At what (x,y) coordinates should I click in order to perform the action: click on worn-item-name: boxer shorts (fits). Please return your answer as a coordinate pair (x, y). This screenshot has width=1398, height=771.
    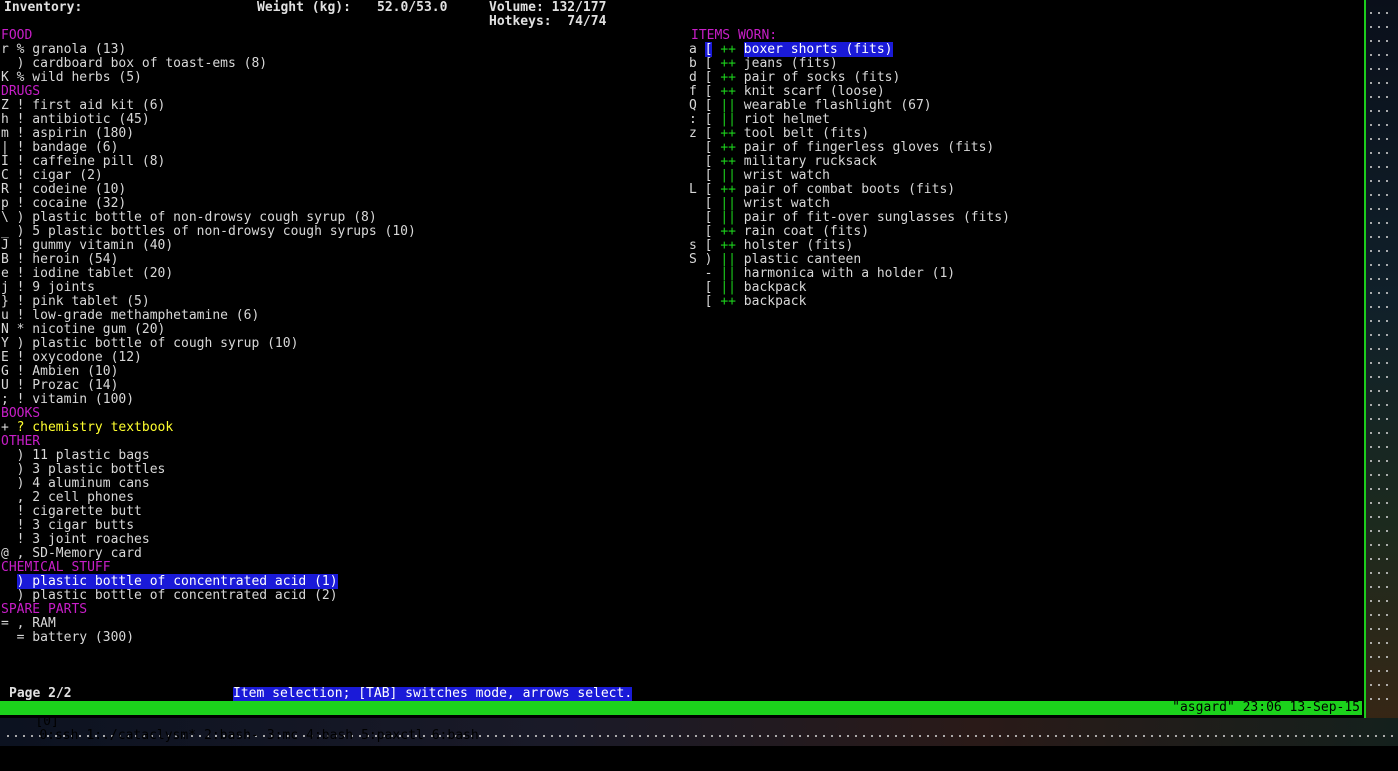
    Looking at the image, I should click on (818, 49).